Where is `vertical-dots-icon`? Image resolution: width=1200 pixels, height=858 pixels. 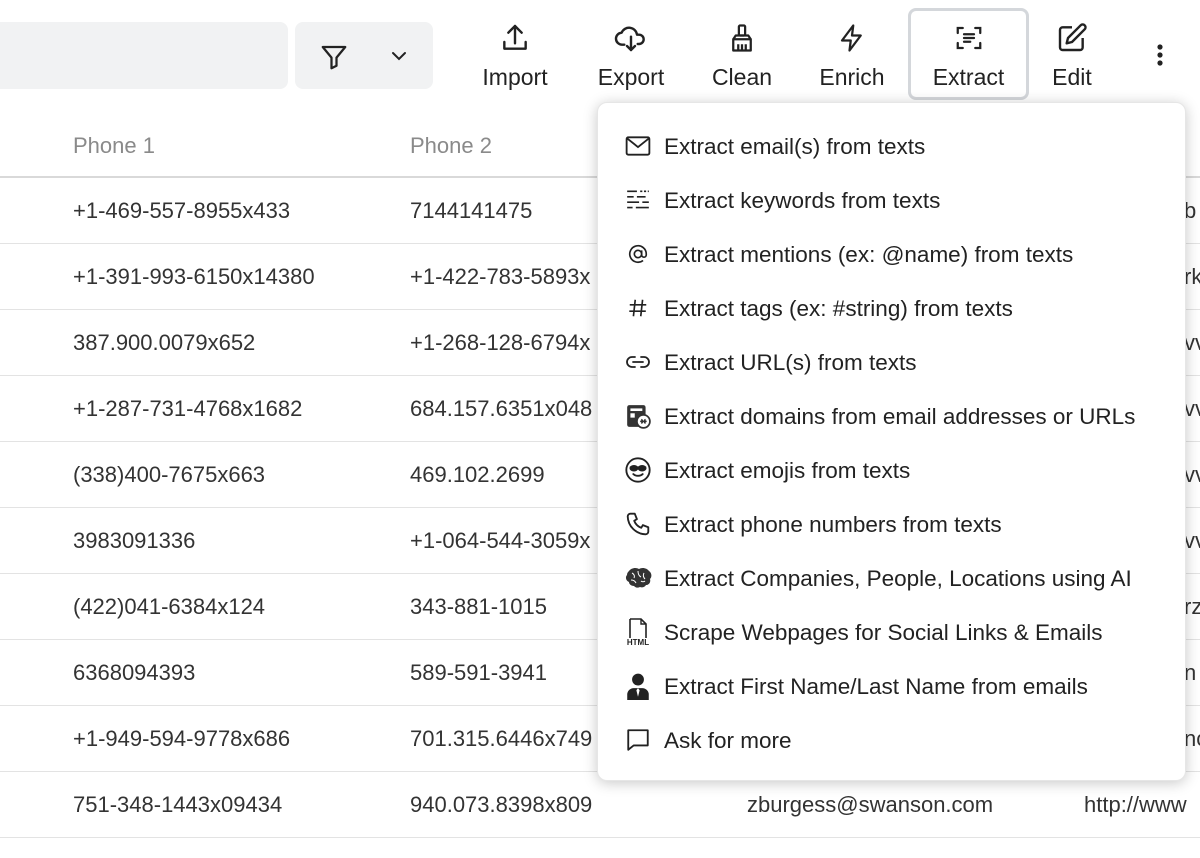
vertical-dots-icon is located at coordinates (1160, 55).